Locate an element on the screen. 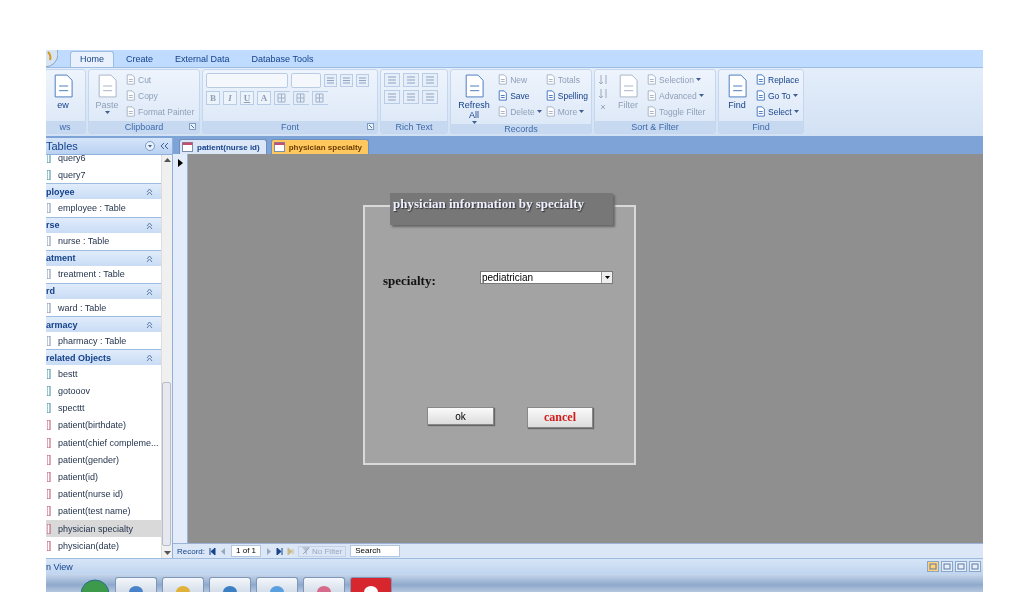  ribbon-button: Replace is located at coordinates (777, 79).